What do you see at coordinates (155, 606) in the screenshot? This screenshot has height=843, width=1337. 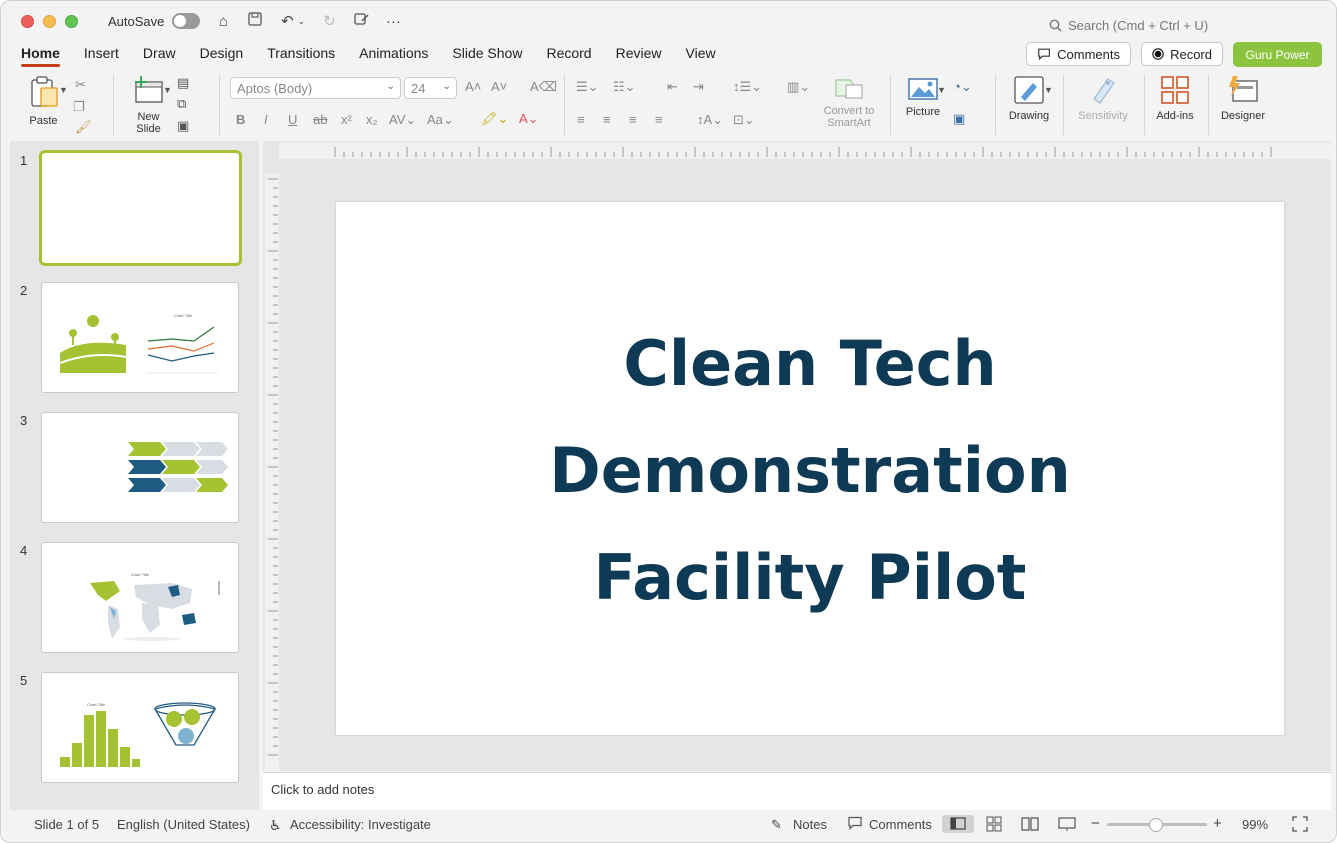 I see `thumbnail-4-graphic: Chart Title` at bounding box center [155, 606].